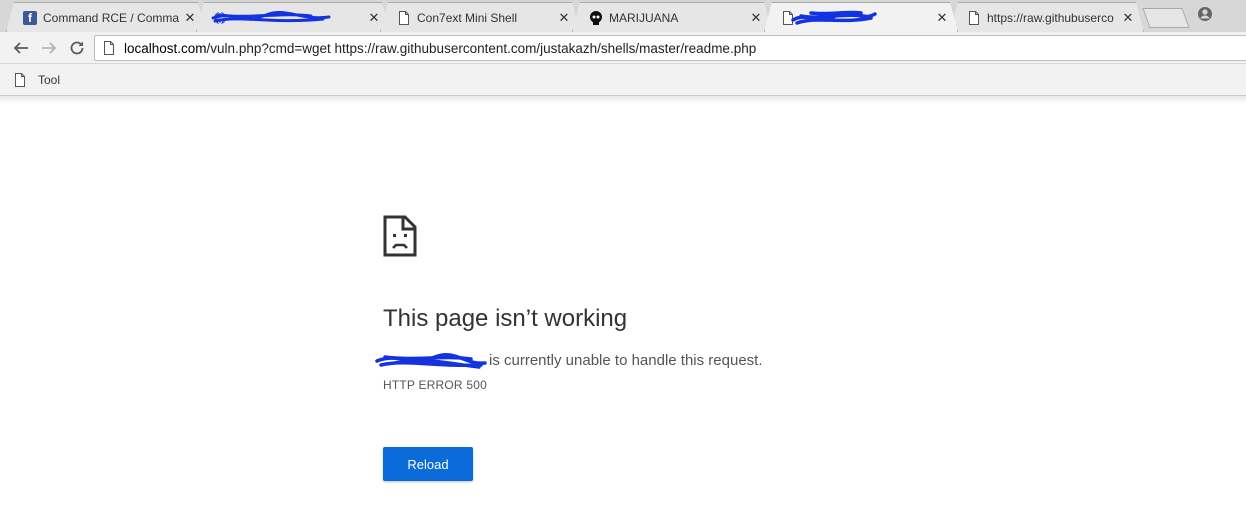 The height and width of the screenshot is (525, 1246). I want to click on globe-icon, so click(220, 18).